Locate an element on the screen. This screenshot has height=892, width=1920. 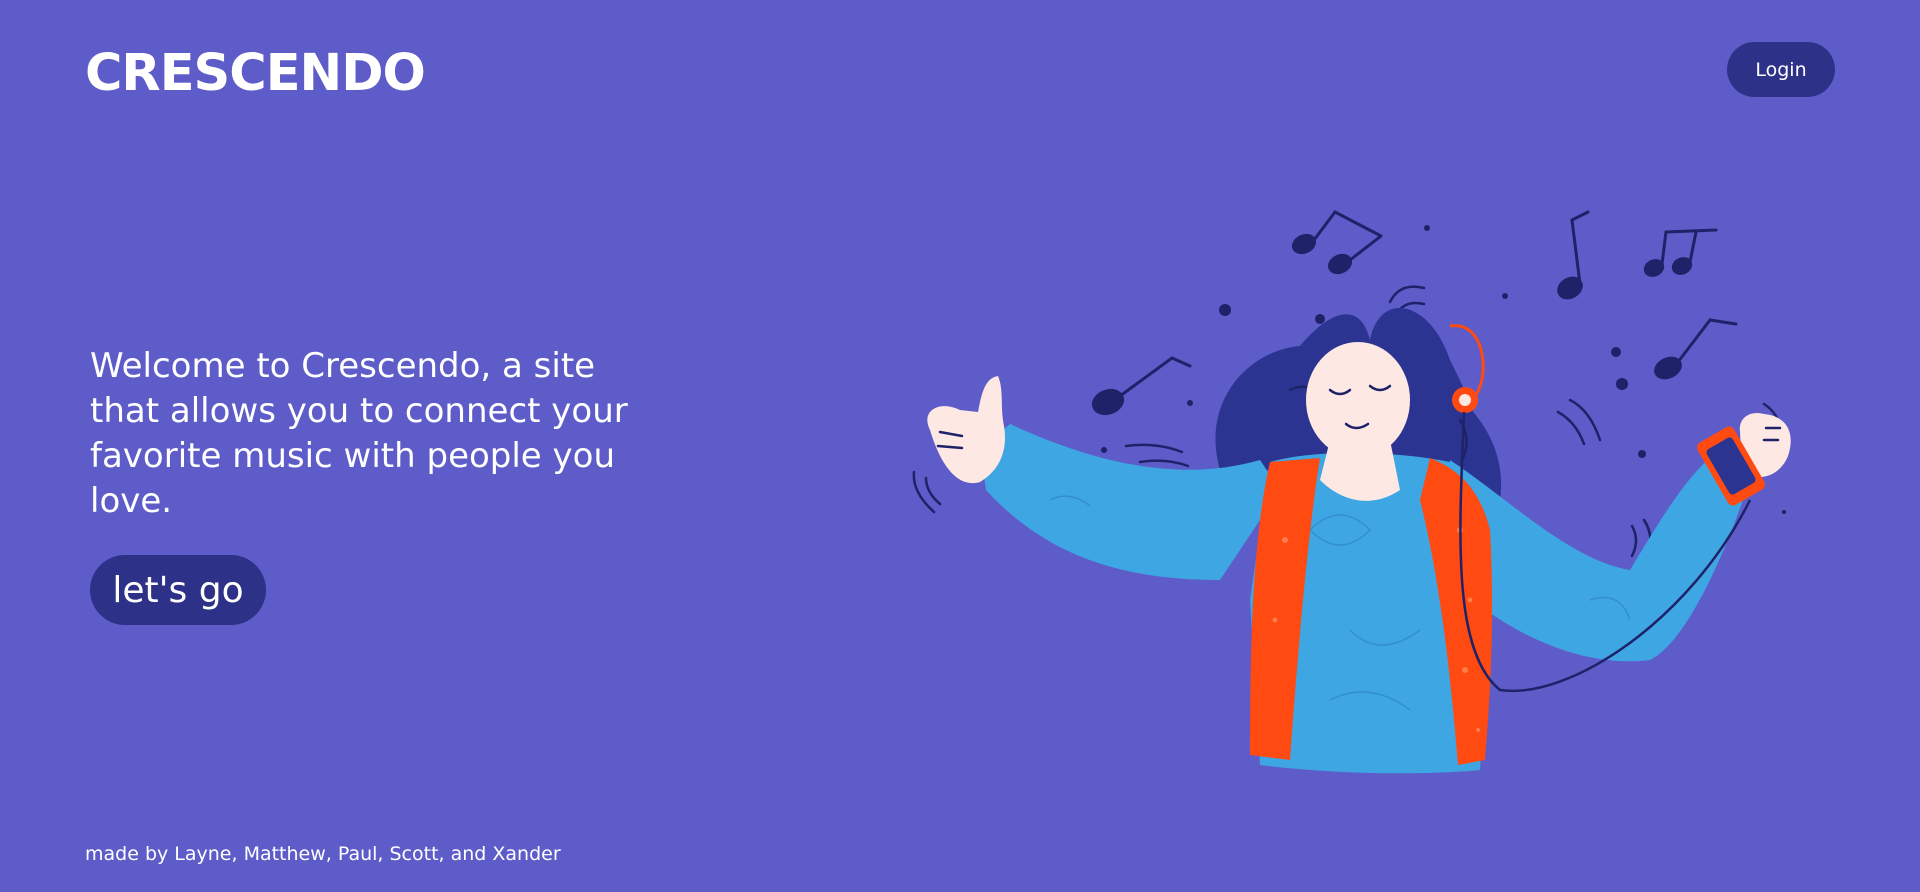
login-button: Login is located at coordinates (1781, 69).